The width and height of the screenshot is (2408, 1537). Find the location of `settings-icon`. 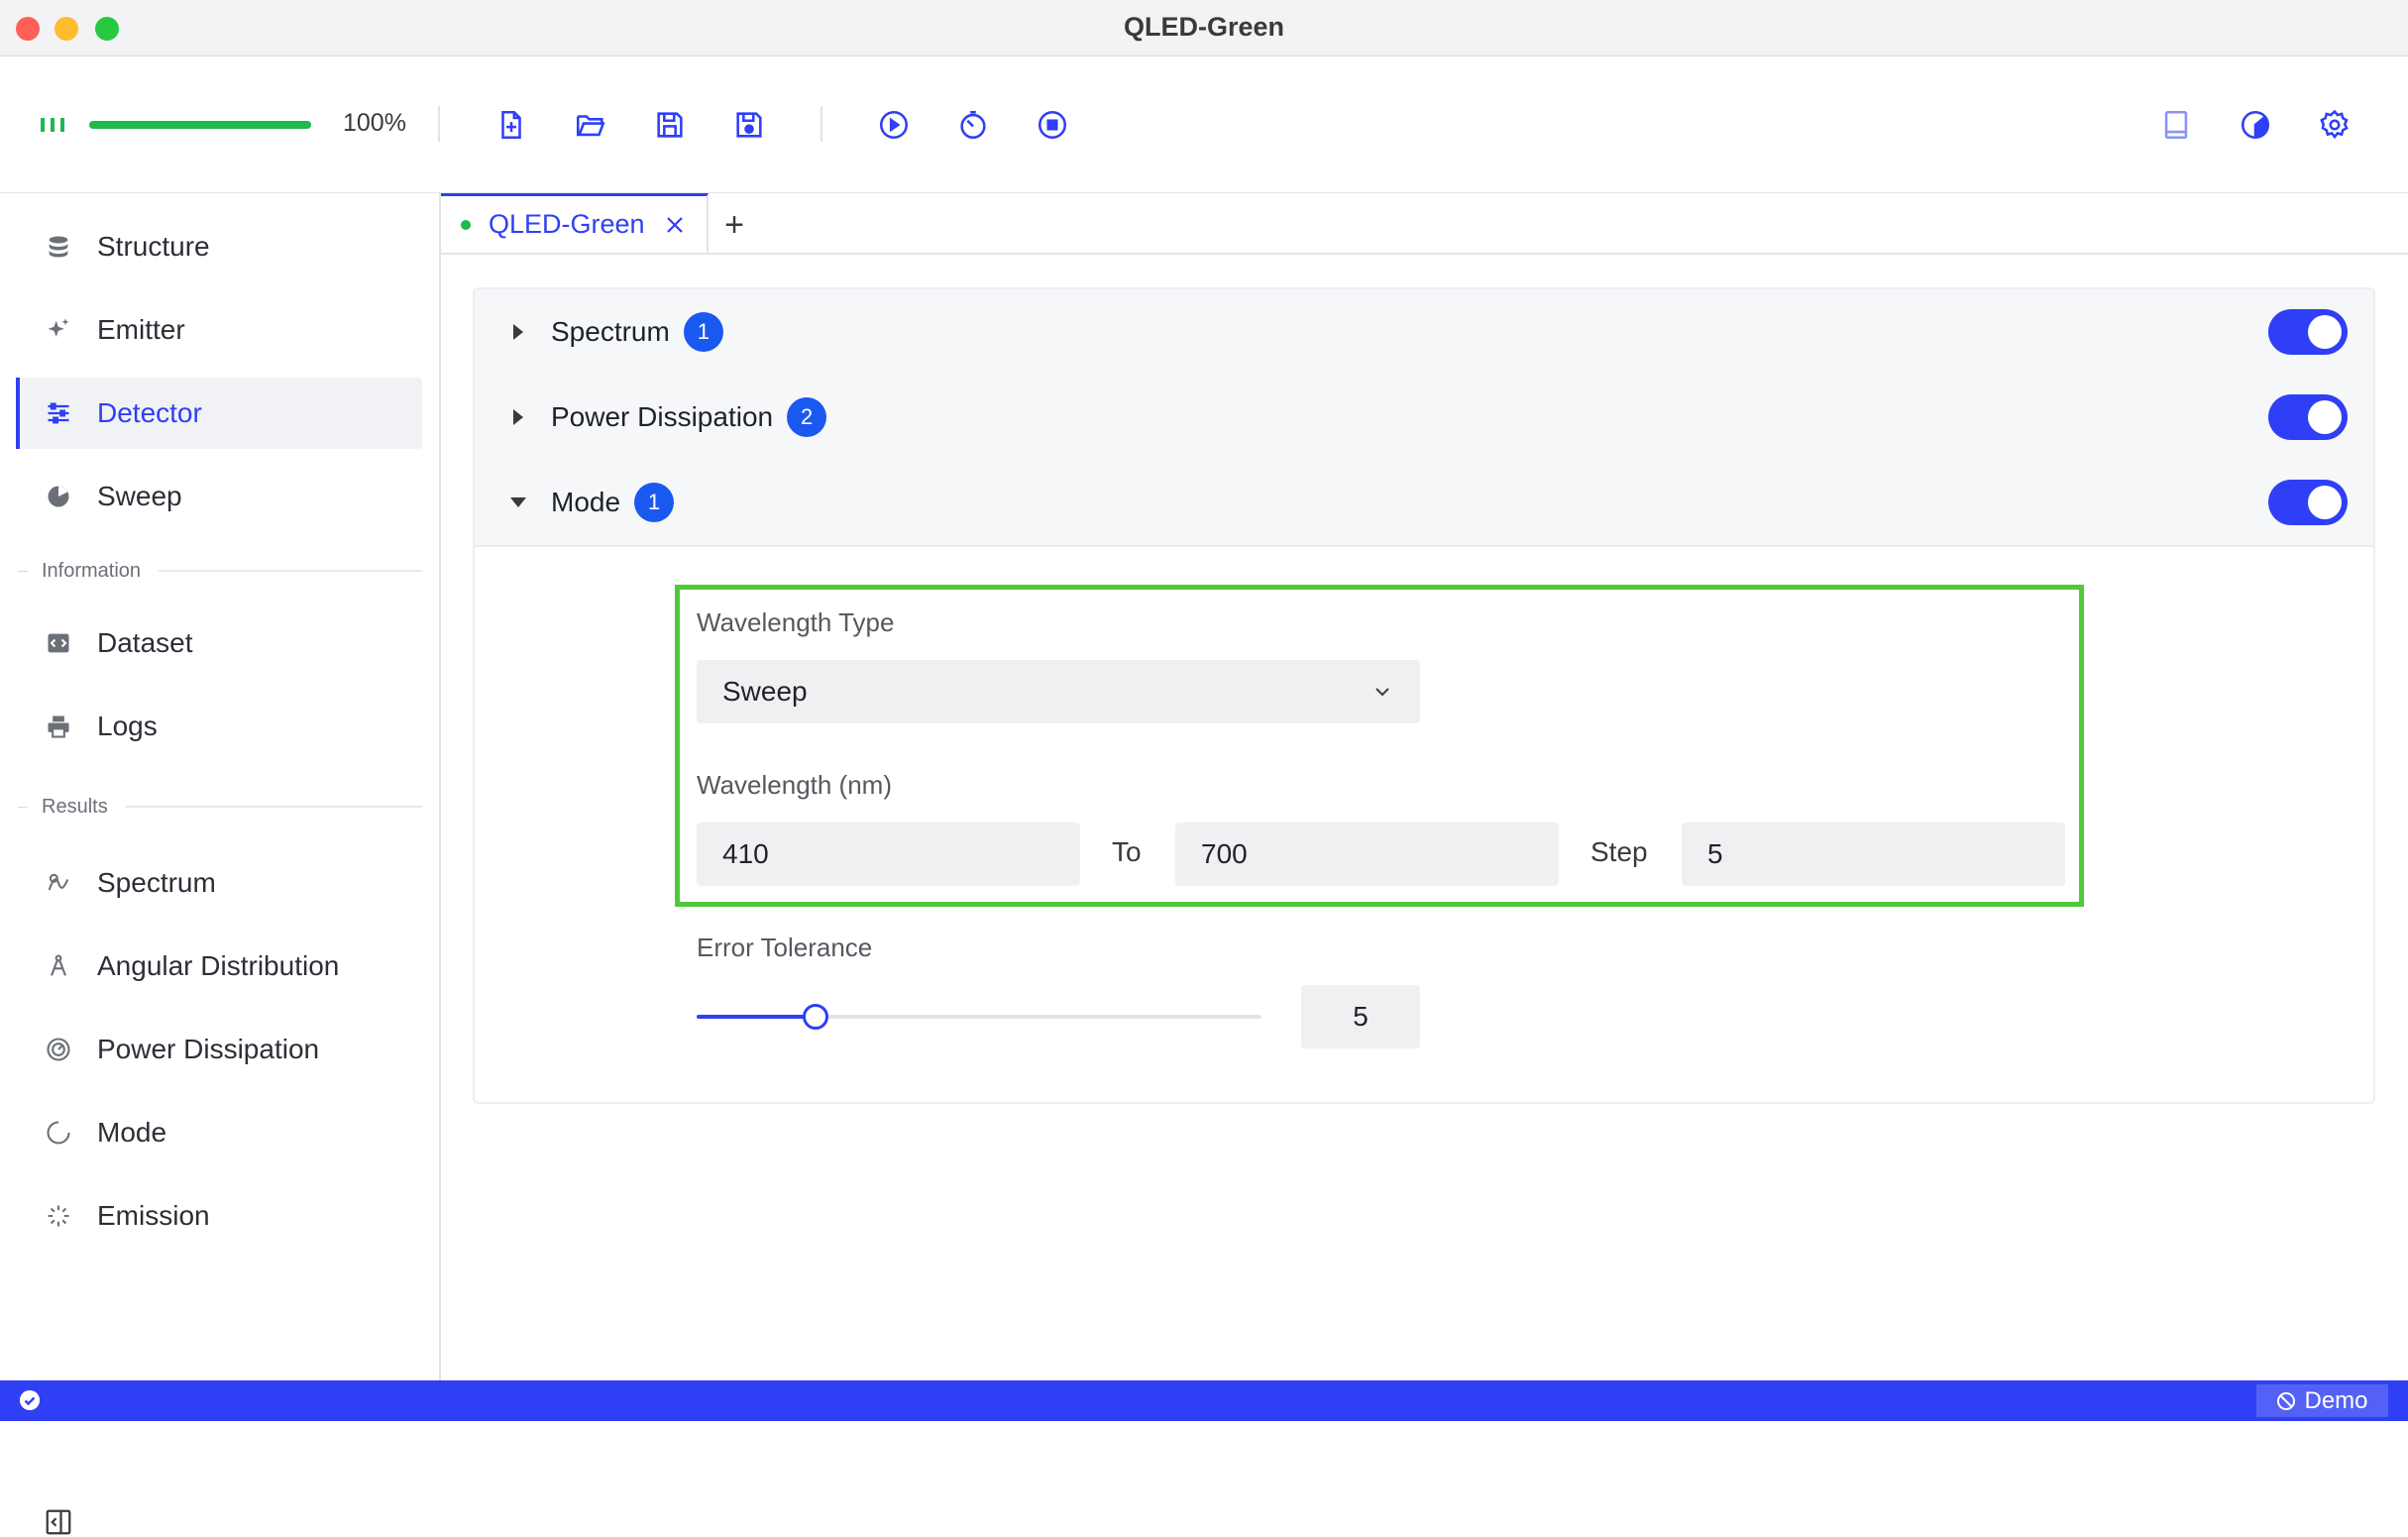

settings-icon is located at coordinates (2334, 124).